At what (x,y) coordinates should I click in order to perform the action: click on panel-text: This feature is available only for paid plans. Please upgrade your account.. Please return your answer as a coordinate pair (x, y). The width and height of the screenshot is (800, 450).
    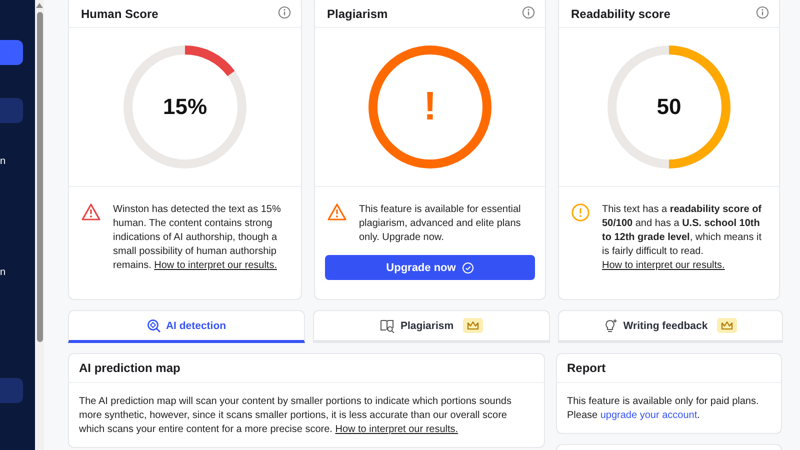
    Looking at the image, I should click on (663, 409).